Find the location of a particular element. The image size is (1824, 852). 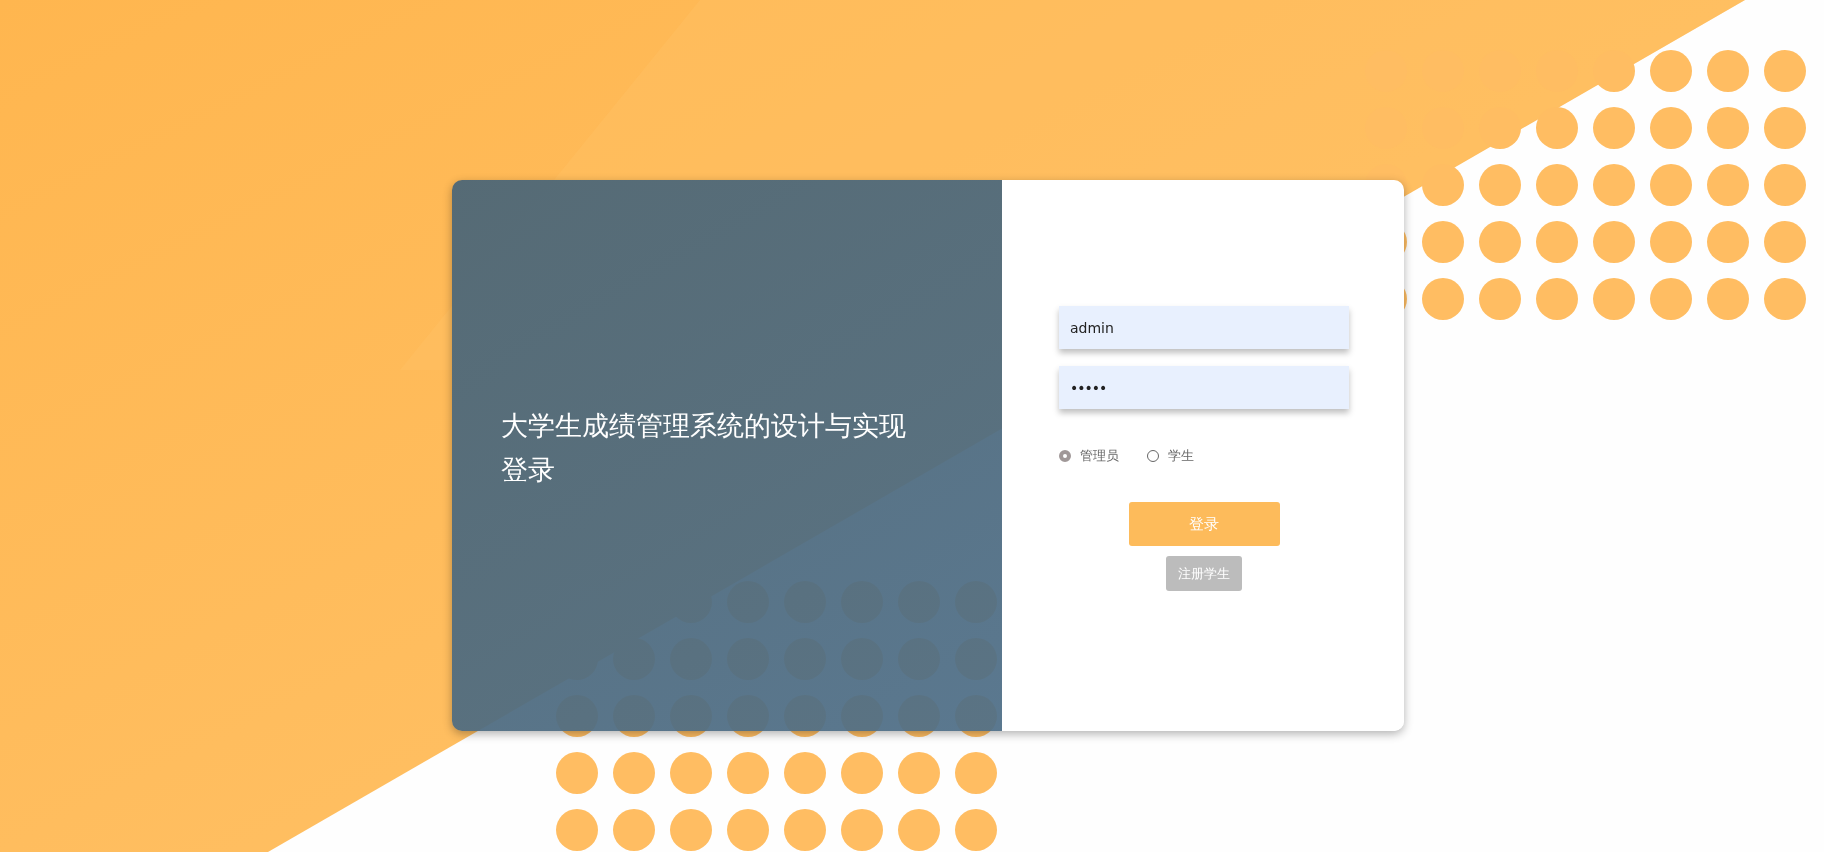

role-label: 管理员 is located at coordinates (1099, 456).